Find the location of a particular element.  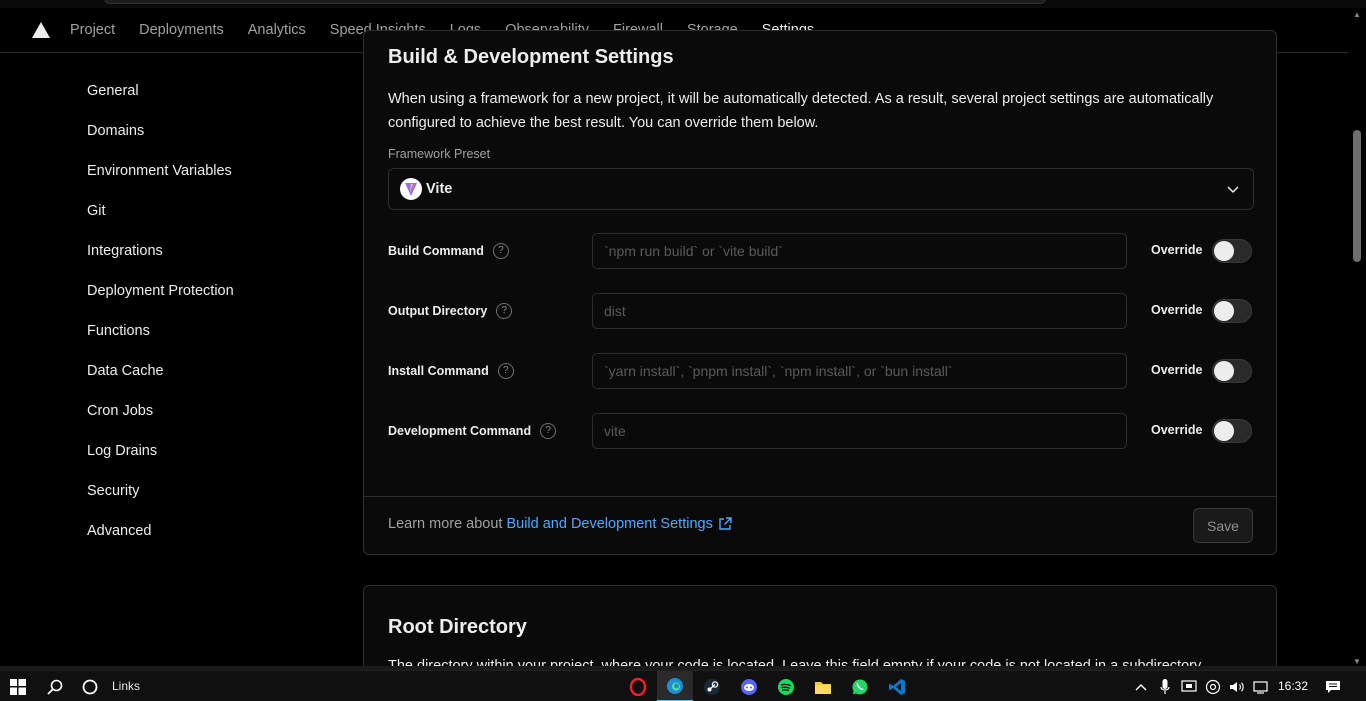

windows-taskbar: Links 16:32 is located at coordinates (683, 685).